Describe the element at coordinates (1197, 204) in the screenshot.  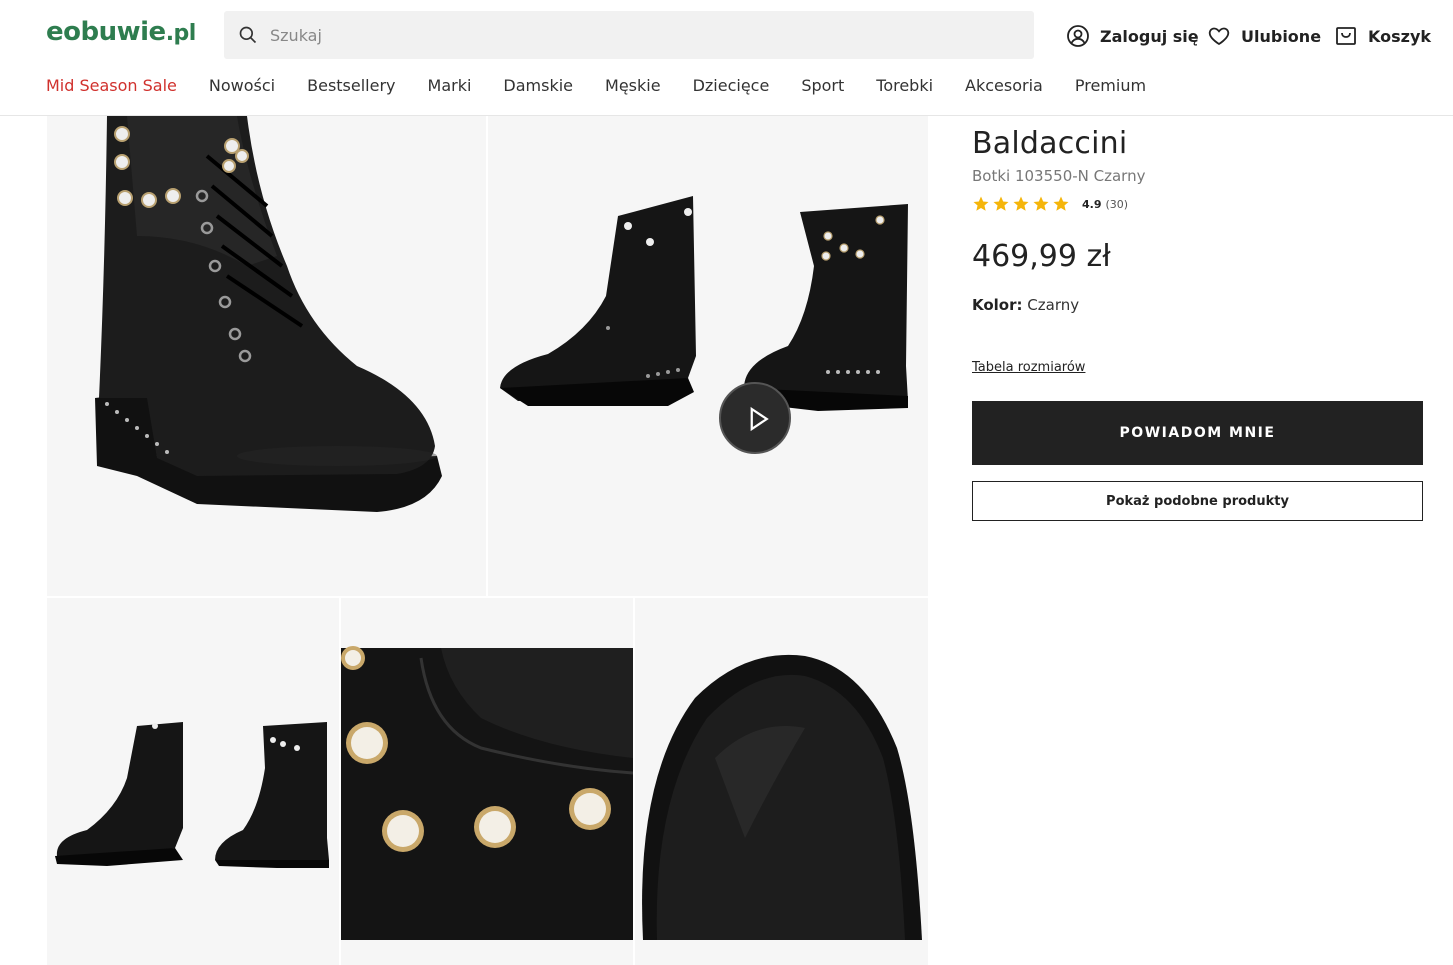
I see `product-rating: 4.9 (30)` at that location.